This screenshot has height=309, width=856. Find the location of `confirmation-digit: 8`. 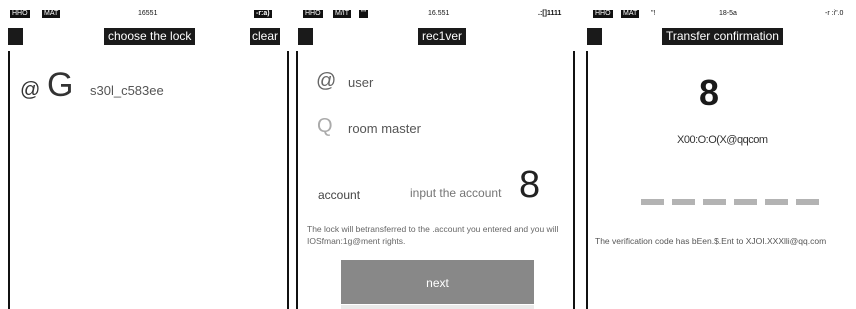

confirmation-digit: 8 is located at coordinates (709, 92).